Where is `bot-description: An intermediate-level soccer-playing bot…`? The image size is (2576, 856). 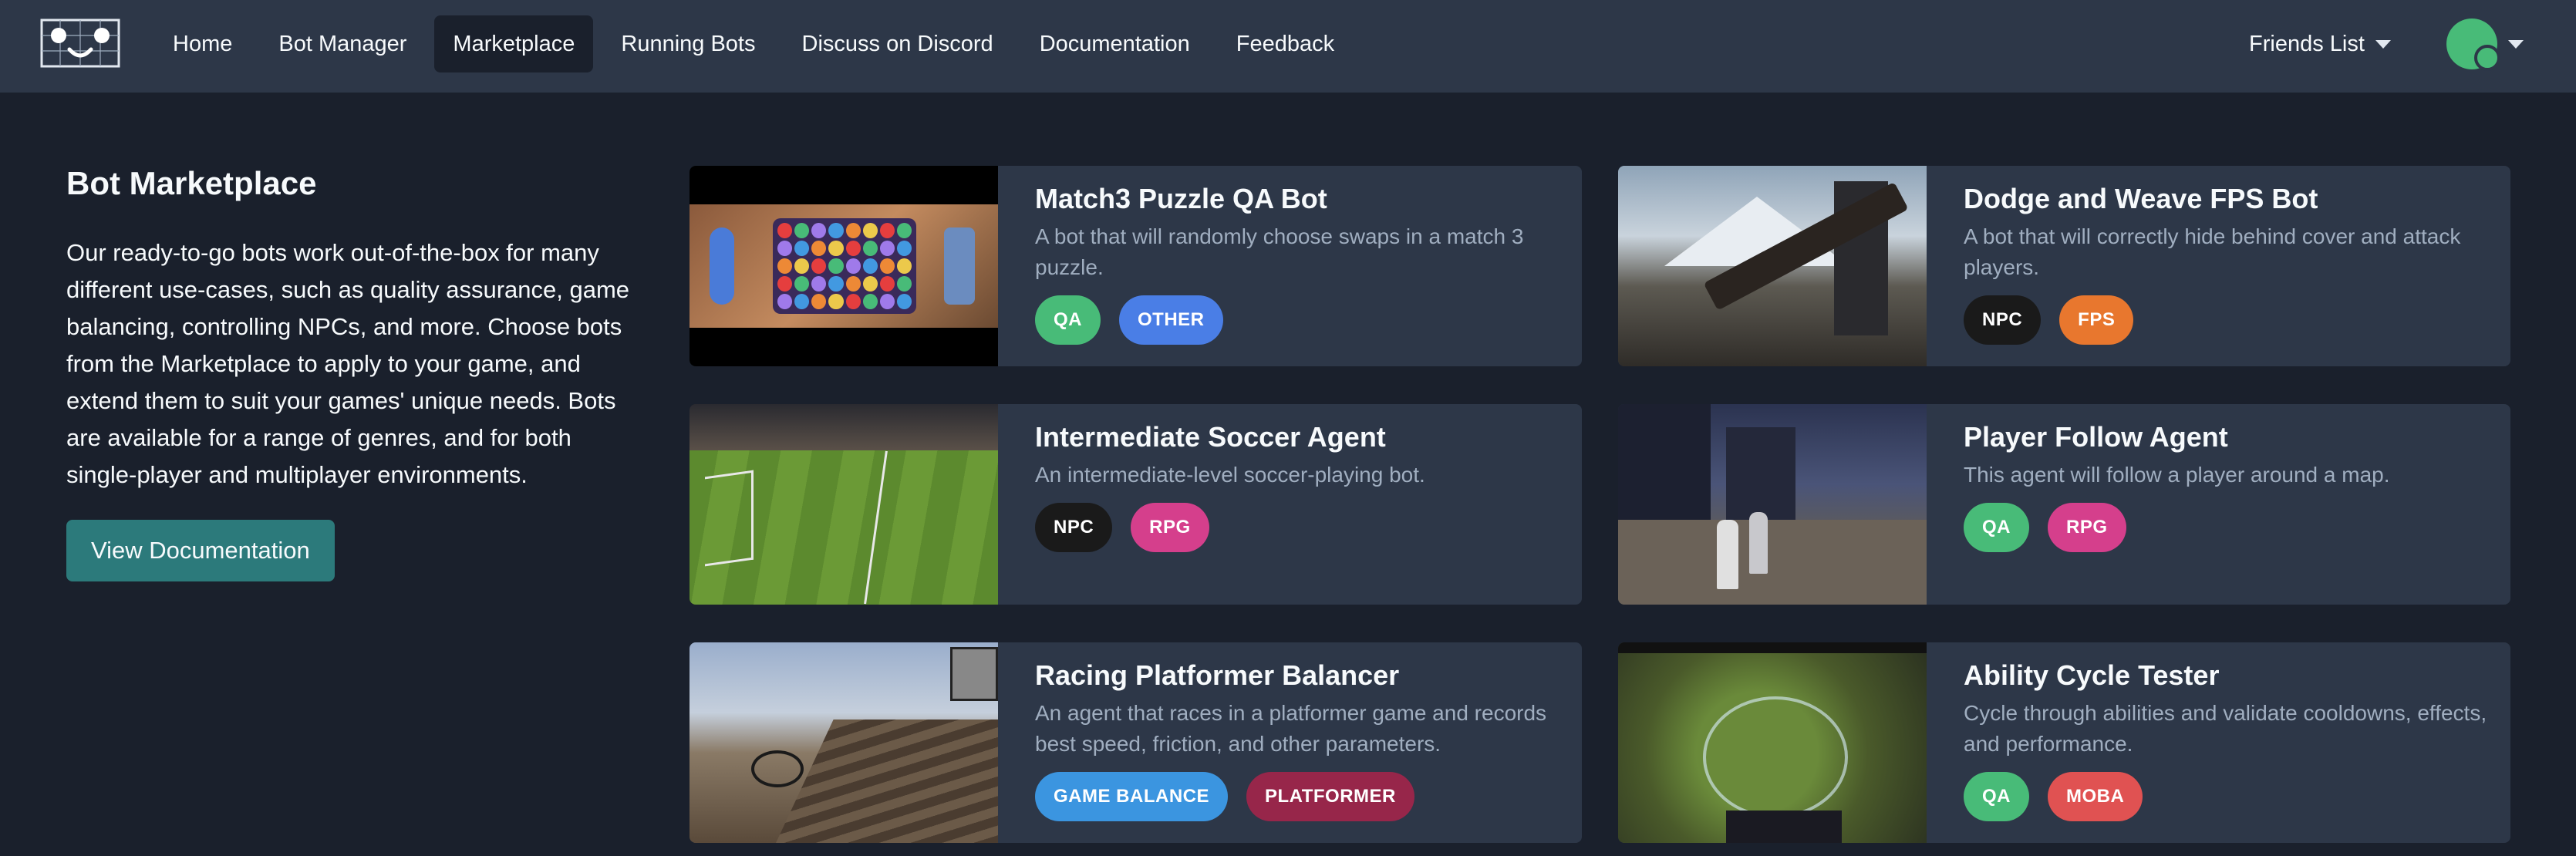 bot-description: An intermediate-level soccer-playing bot… is located at coordinates (1230, 475).